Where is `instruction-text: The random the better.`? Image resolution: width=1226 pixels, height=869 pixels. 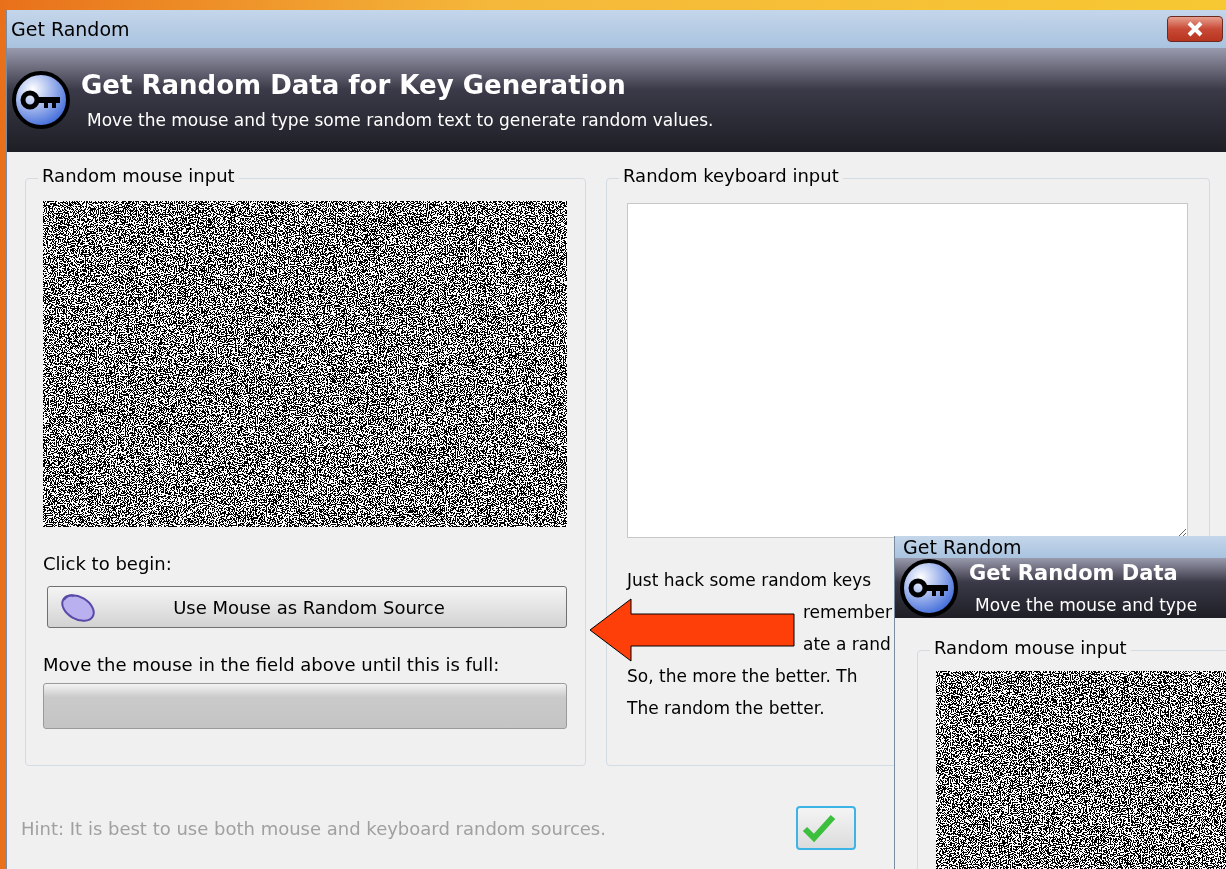
instruction-text: The random the better. is located at coordinates (726, 708).